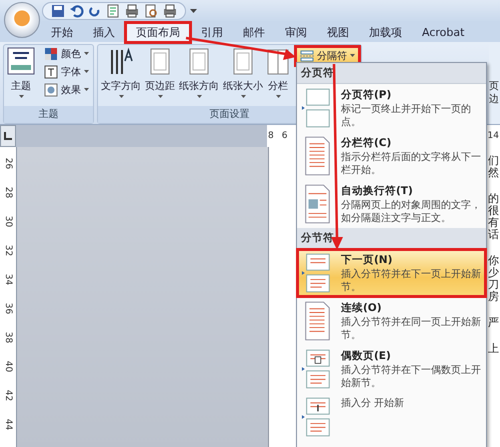 The image size is (500, 447). I want to click on menu-section-header: 分页符, so click(391, 73).